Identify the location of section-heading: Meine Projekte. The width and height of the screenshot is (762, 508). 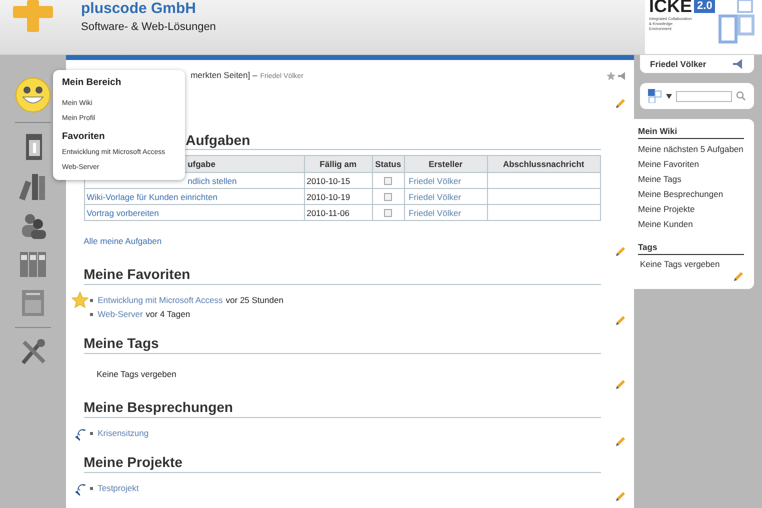
(134, 462).